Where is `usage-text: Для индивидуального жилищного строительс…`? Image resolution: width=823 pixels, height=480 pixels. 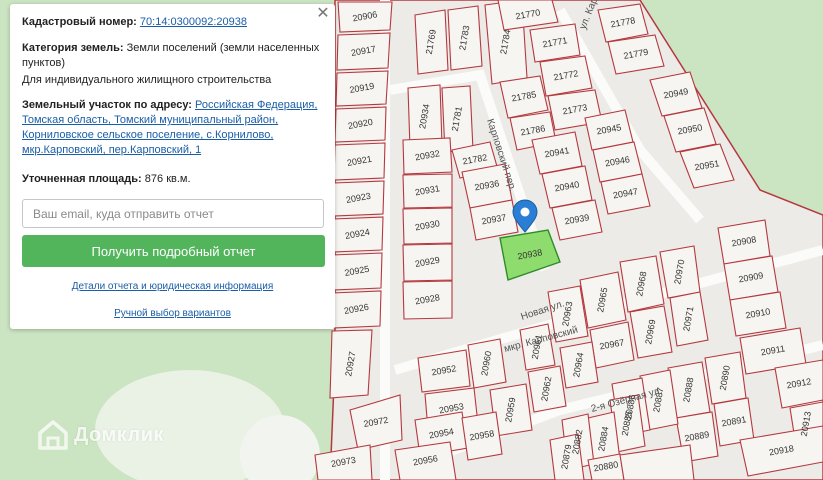 usage-text: Для индивидуального жилищного строительс… is located at coordinates (147, 80).